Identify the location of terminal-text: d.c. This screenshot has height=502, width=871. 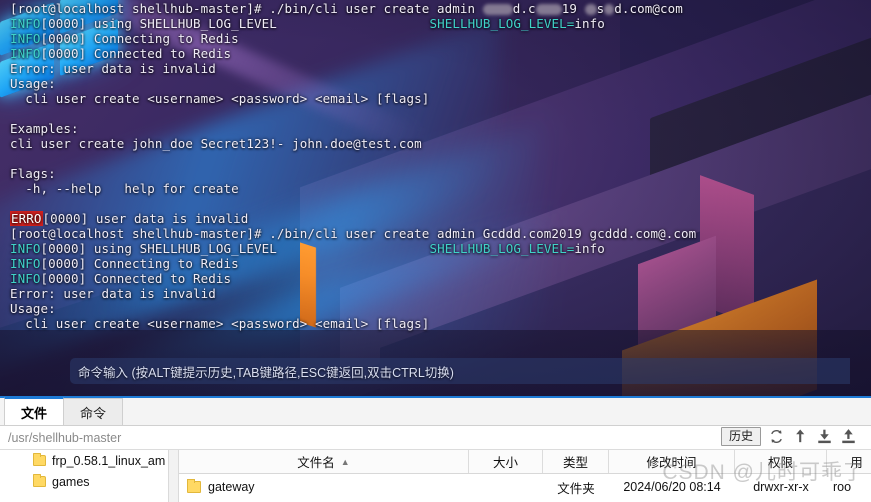
(524, 8).